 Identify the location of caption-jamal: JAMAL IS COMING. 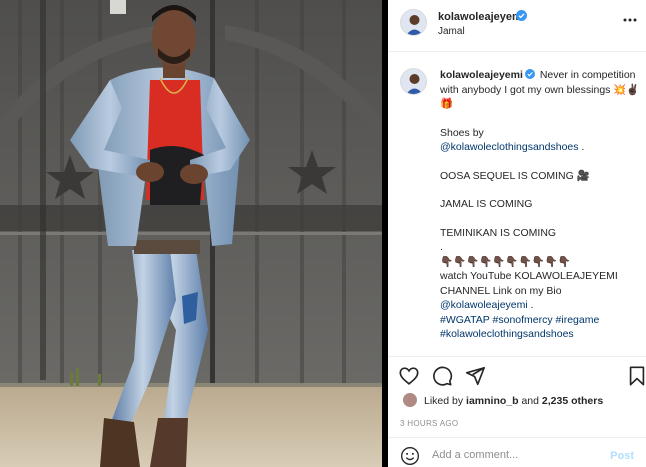
(486, 204).